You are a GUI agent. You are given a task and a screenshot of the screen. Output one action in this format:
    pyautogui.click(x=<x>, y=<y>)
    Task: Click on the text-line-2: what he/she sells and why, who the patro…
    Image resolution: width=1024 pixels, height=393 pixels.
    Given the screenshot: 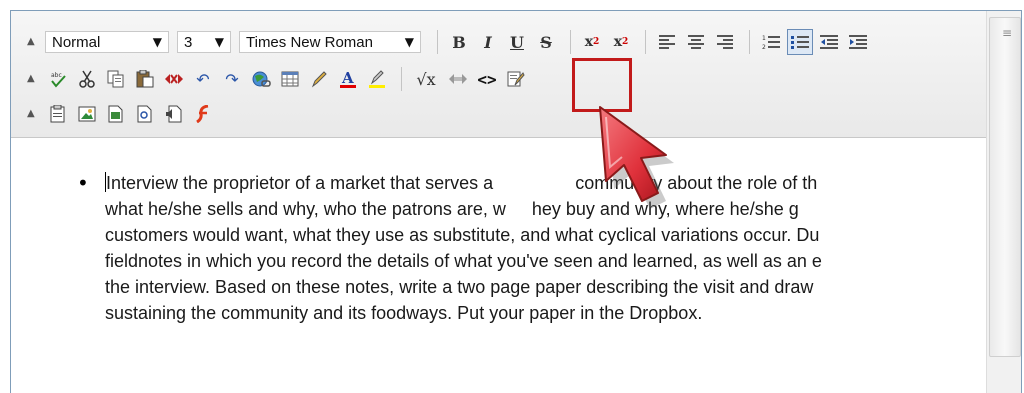 What is the action you would take?
    pyautogui.click(x=563, y=209)
    